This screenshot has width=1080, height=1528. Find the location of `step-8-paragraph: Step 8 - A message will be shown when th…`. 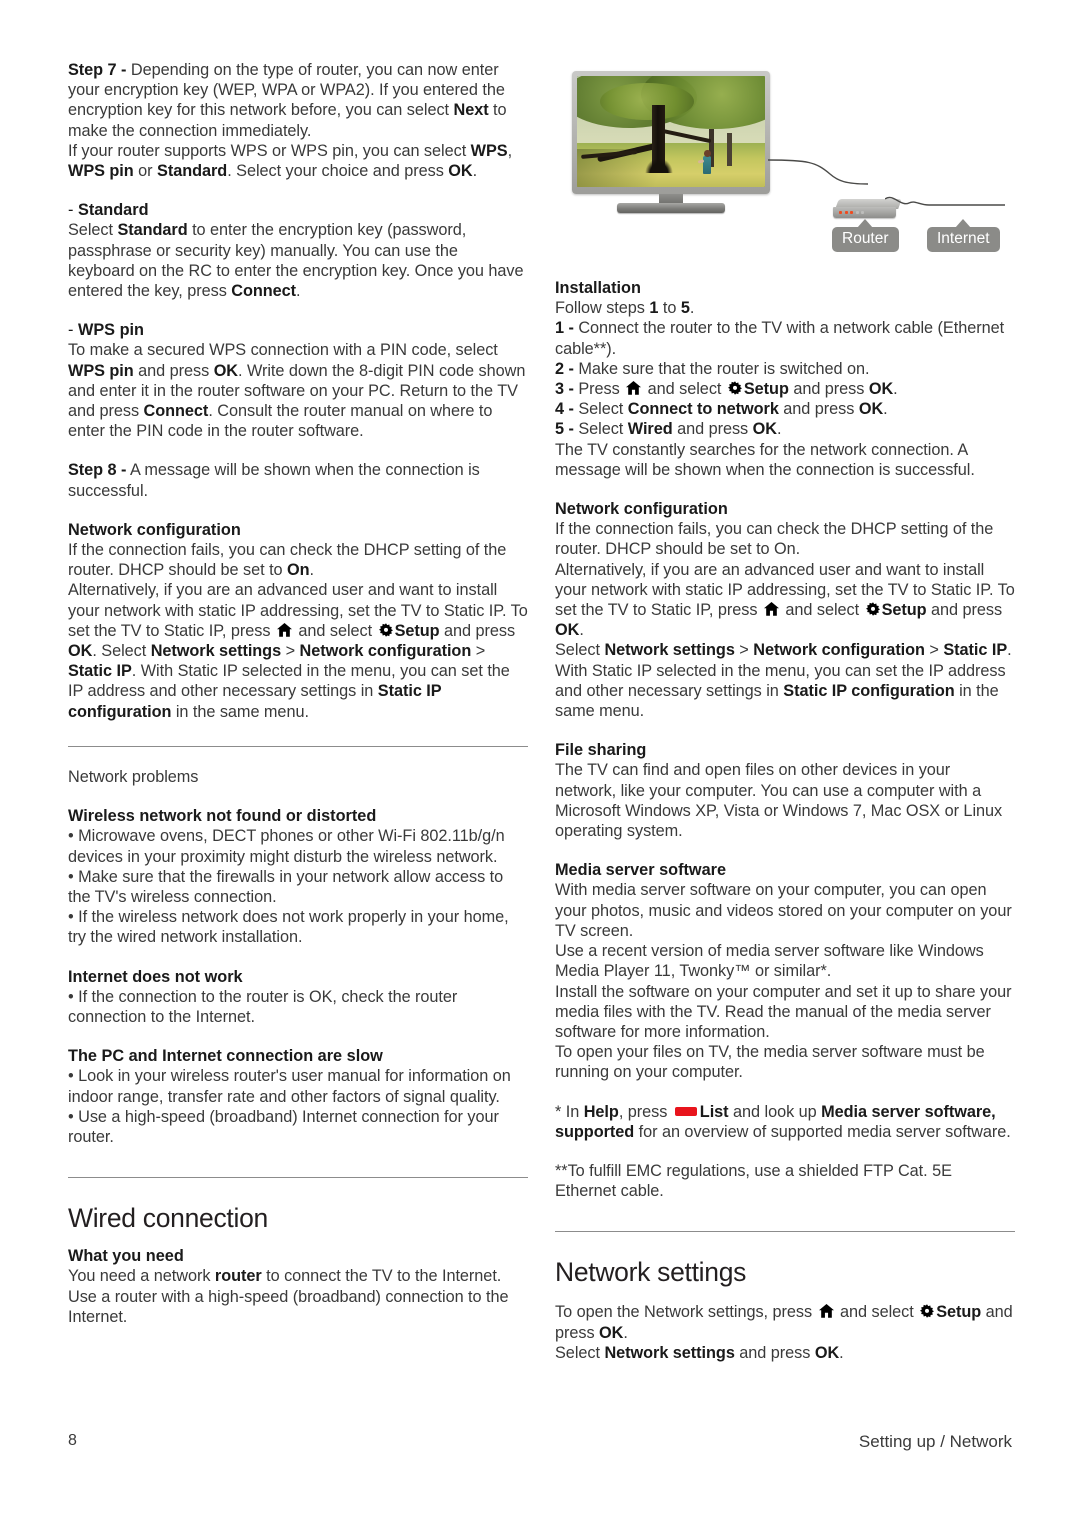

step-8-paragraph: Step 8 - A message will be shown when th… is located at coordinates (274, 480).